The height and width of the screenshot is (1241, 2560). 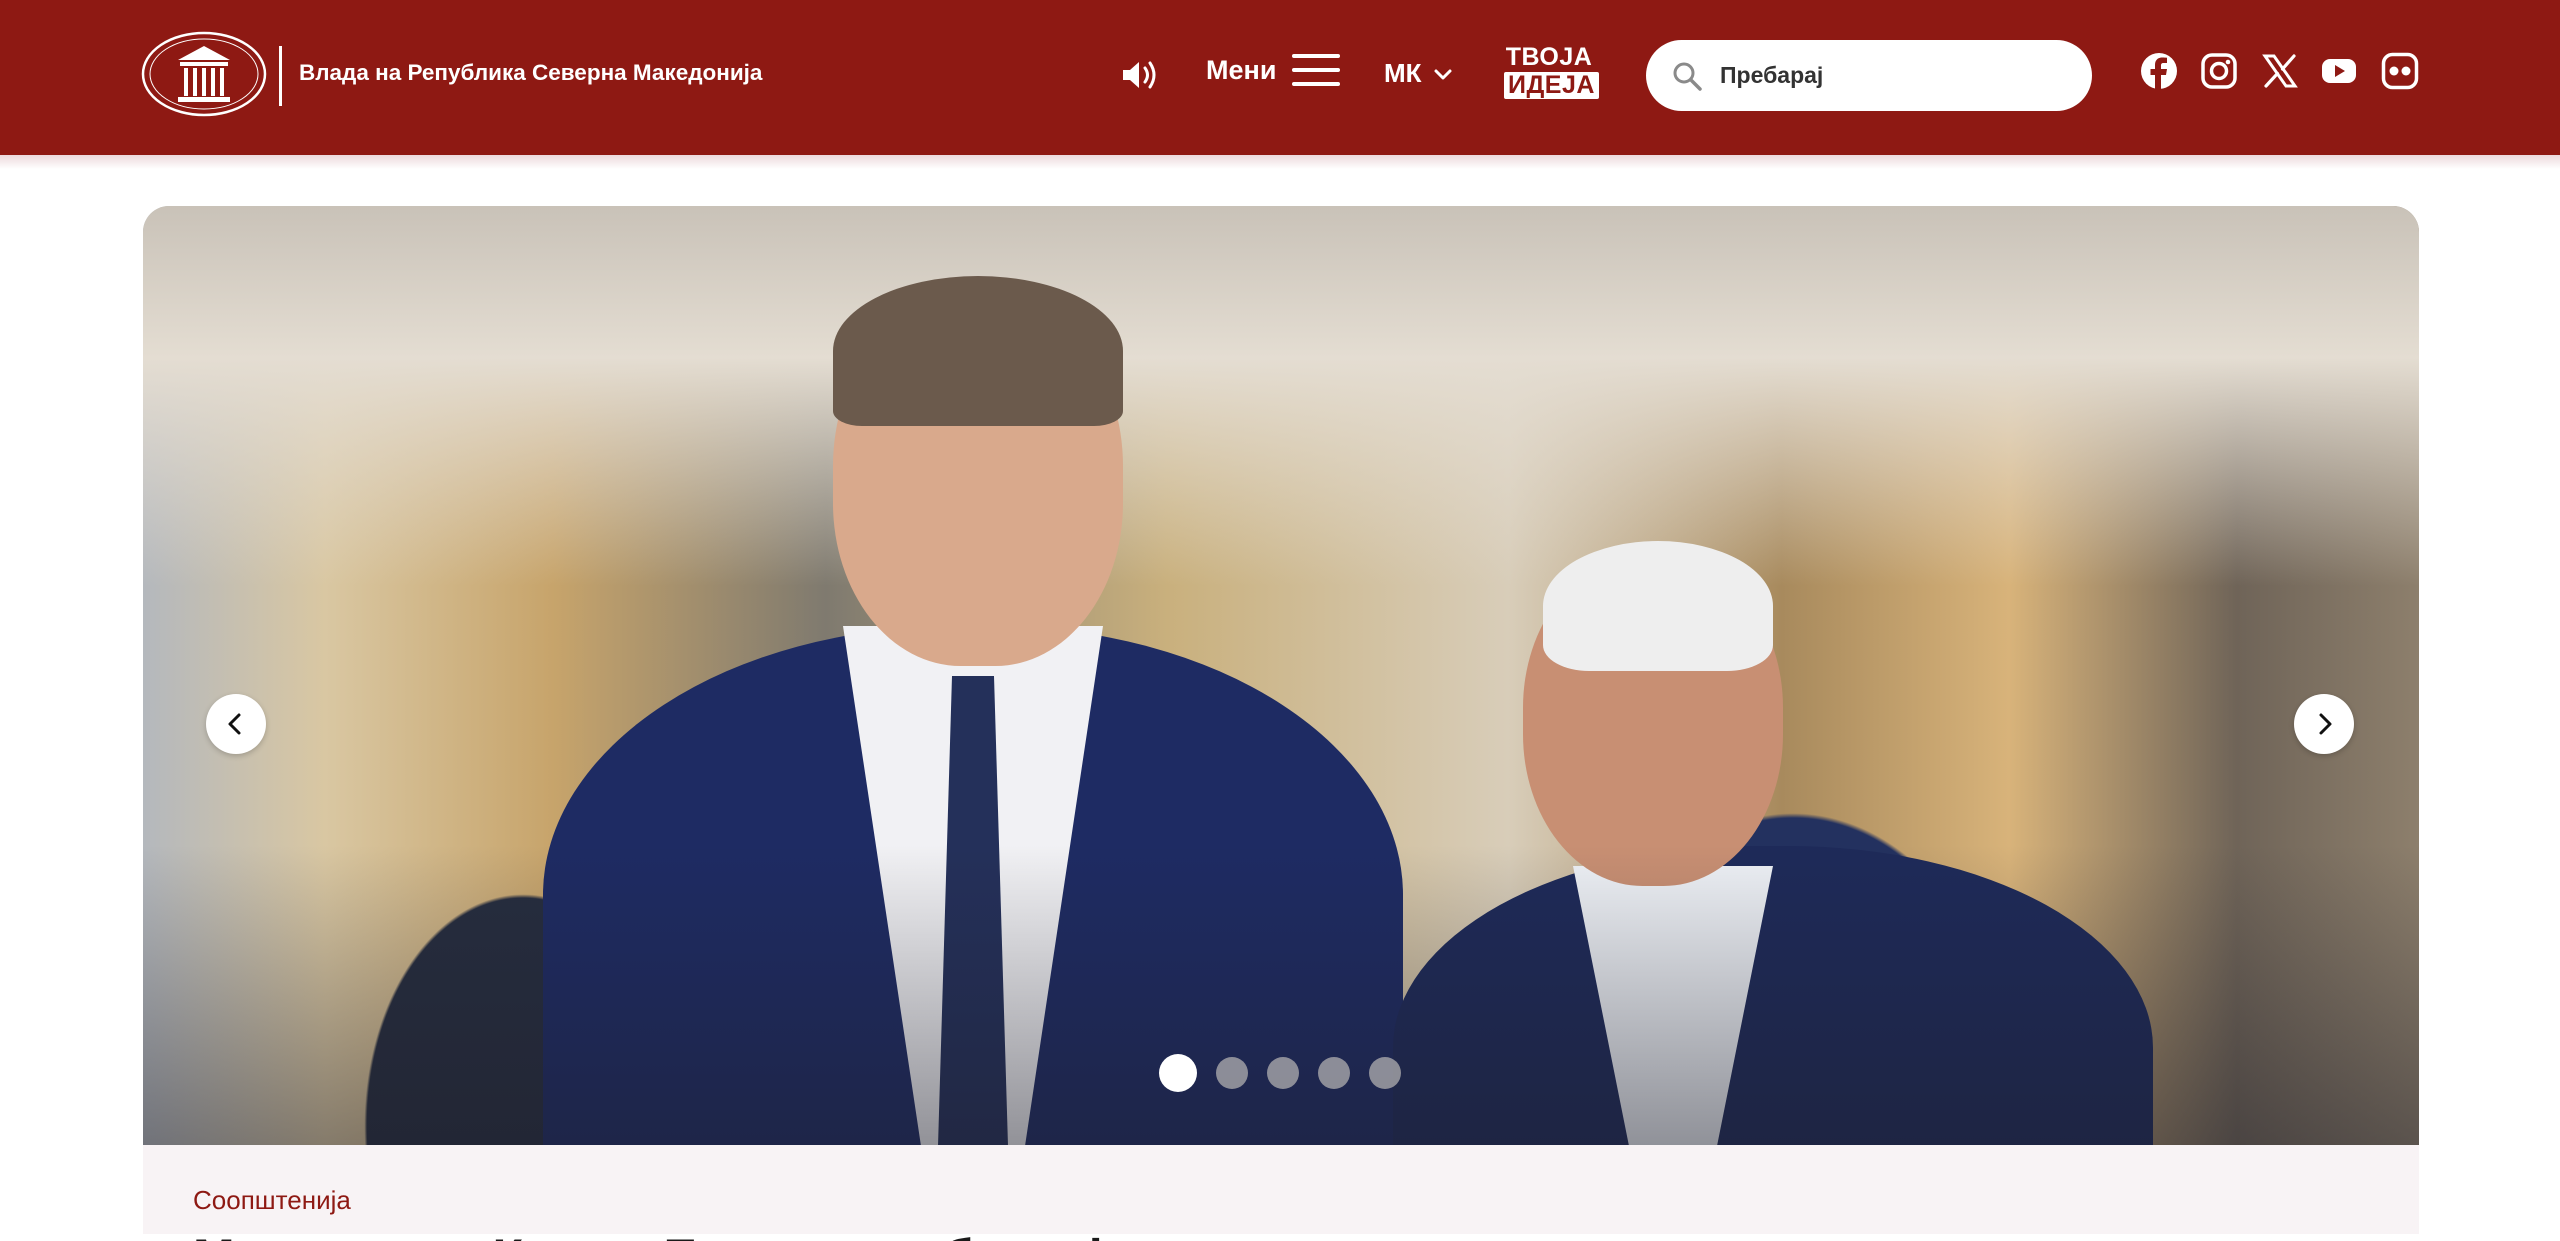 I want to click on idea-top-text: ТВОЈА, so click(x=1549, y=57).